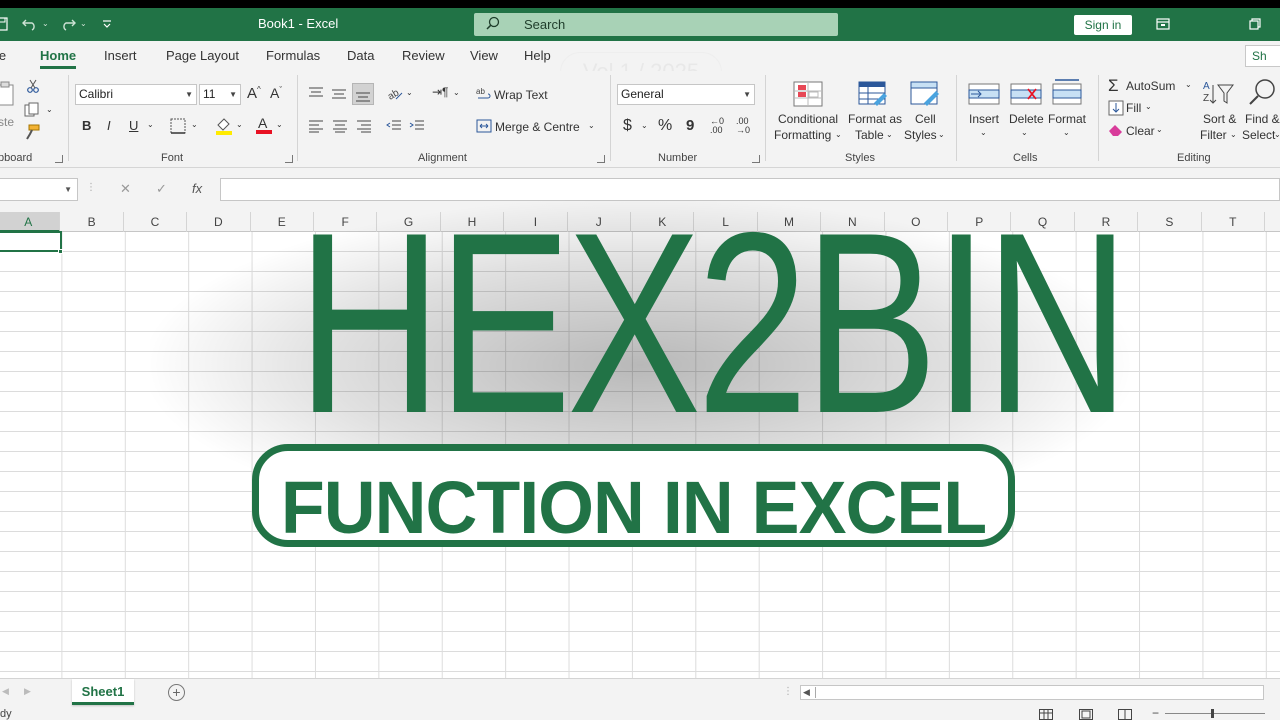  I want to click on prev-sheet-icon: ◀, so click(5, 691).